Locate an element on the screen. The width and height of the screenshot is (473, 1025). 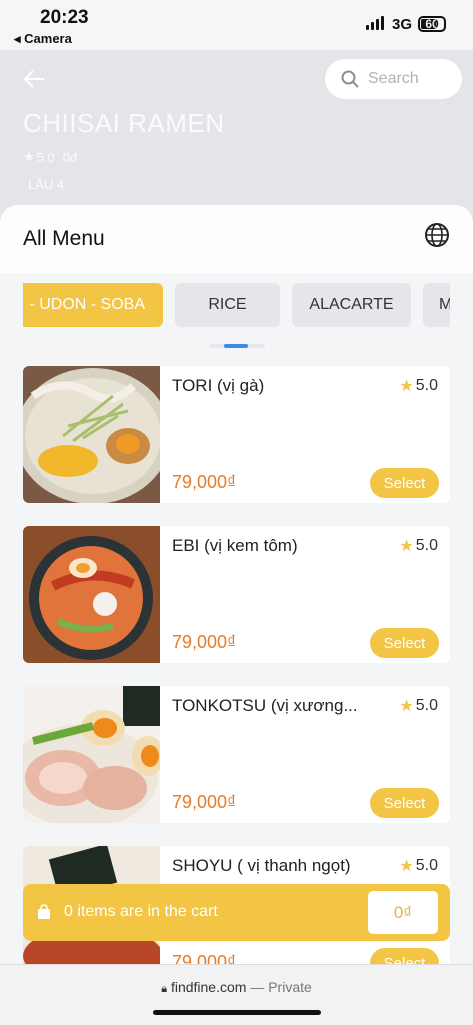
shop-name: CHIISAI RAMEN is located at coordinates (124, 123).